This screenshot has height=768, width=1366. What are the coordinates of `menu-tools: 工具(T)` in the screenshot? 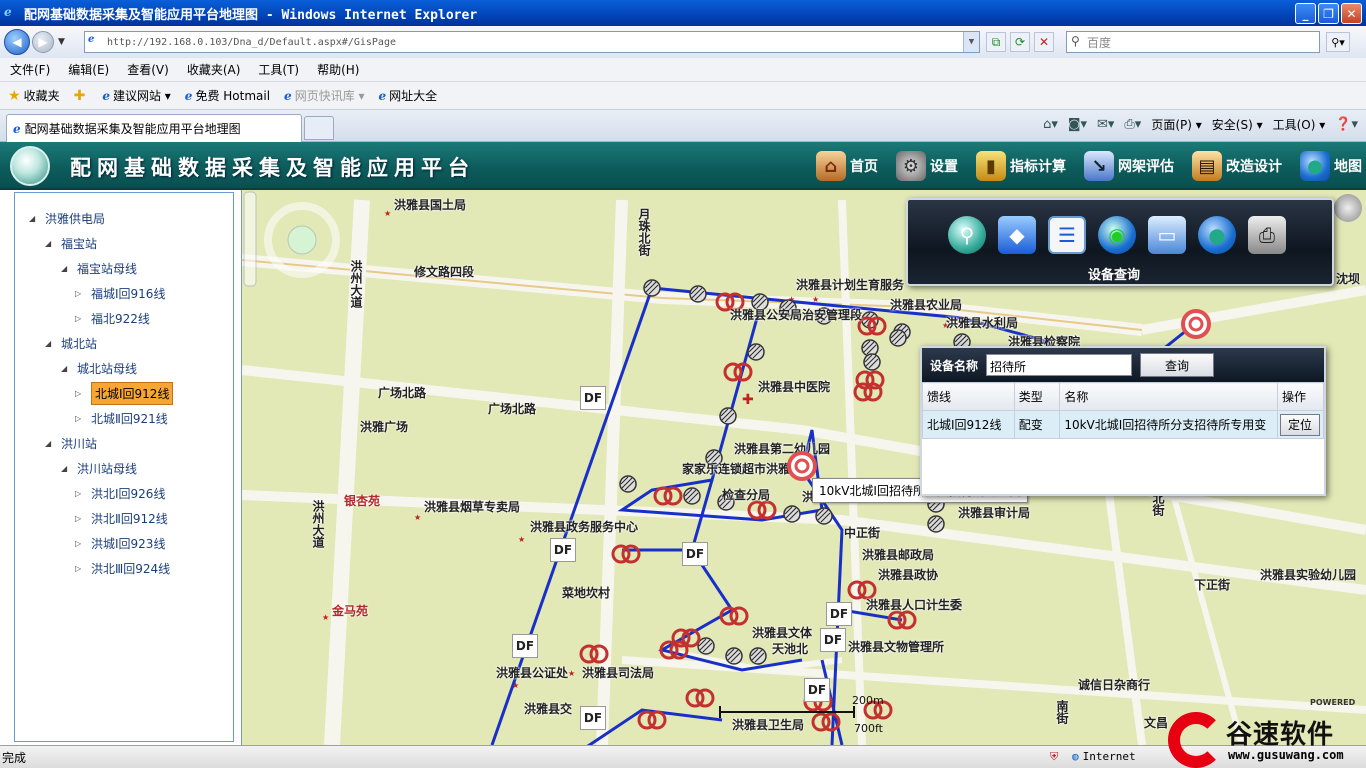 It's located at (278, 69).